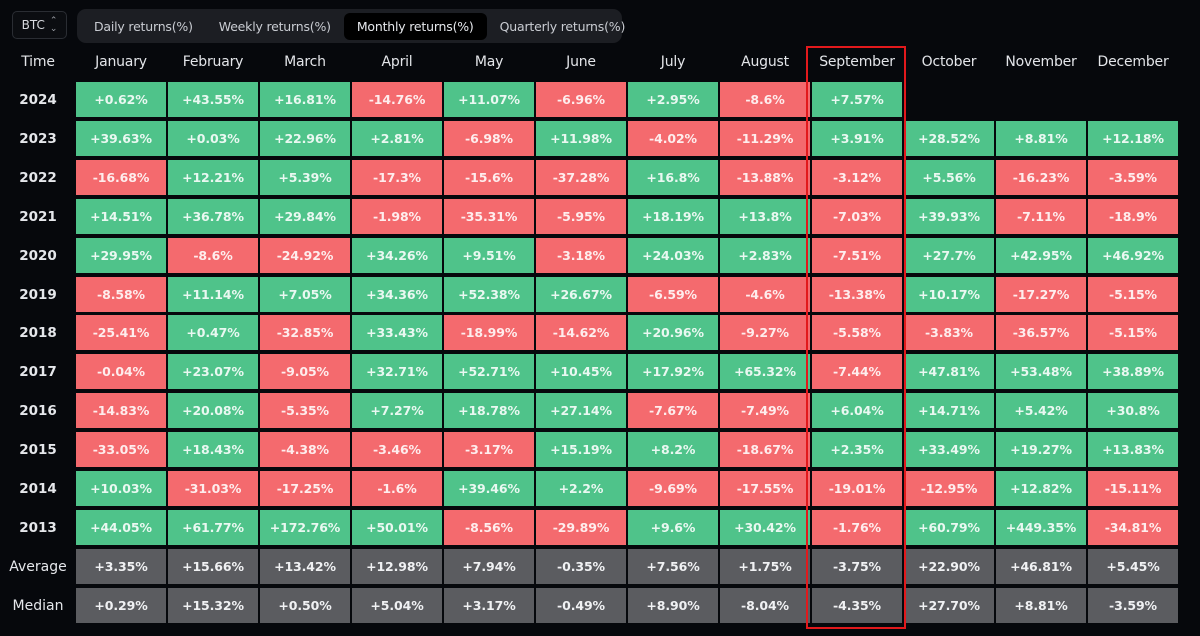 Image resolution: width=1200 pixels, height=636 pixels. I want to click on return-cell: +5.56%, so click(949, 177).